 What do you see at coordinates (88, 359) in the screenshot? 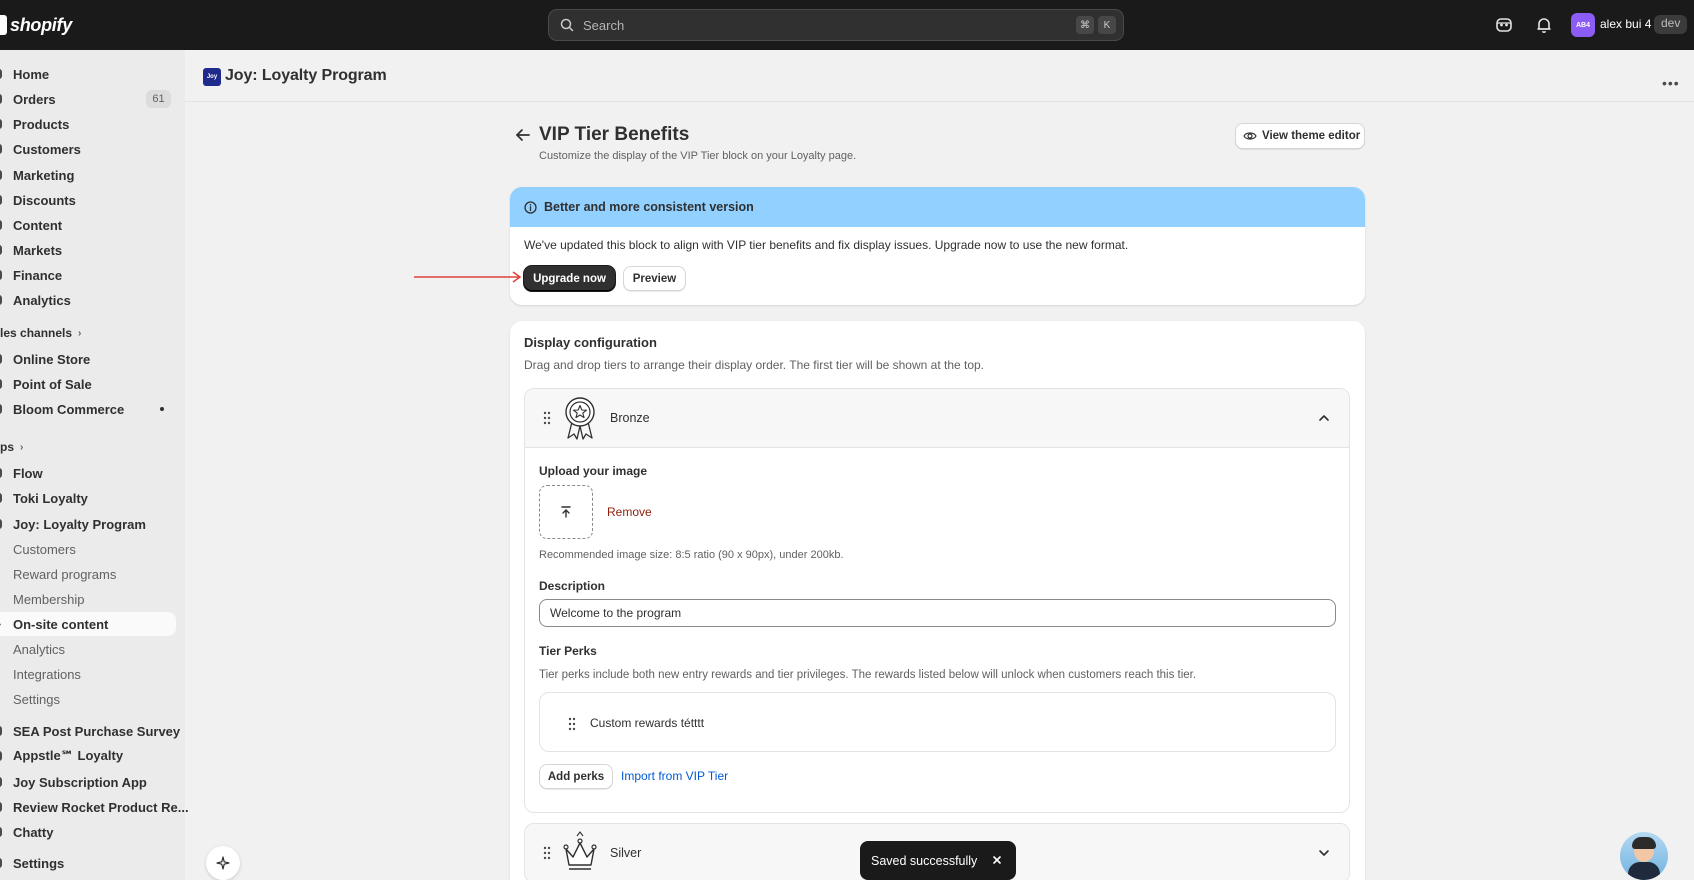
I see `sidebar-item-online-store: Online Store` at bounding box center [88, 359].